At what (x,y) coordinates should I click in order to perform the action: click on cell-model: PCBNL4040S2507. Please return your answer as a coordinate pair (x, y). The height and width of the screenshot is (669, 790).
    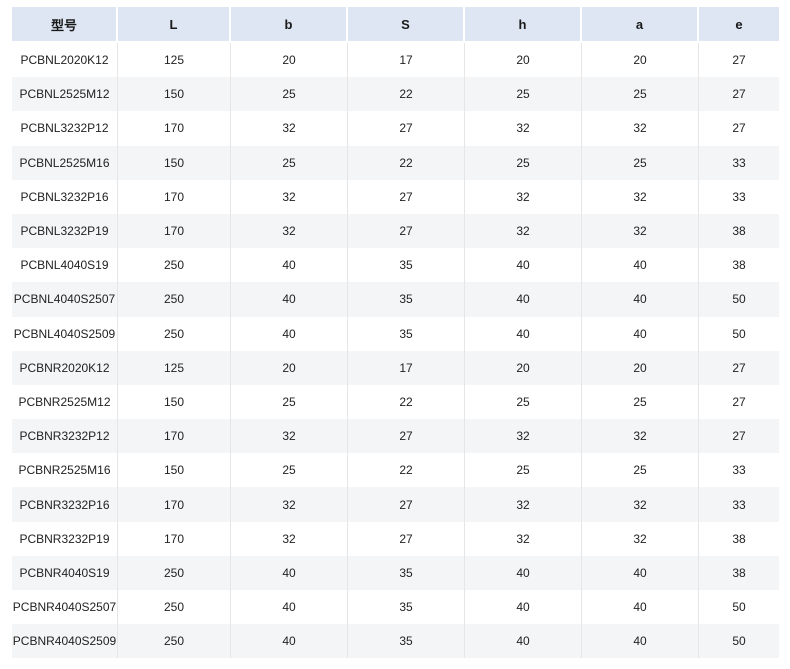
    Looking at the image, I should click on (65, 299).